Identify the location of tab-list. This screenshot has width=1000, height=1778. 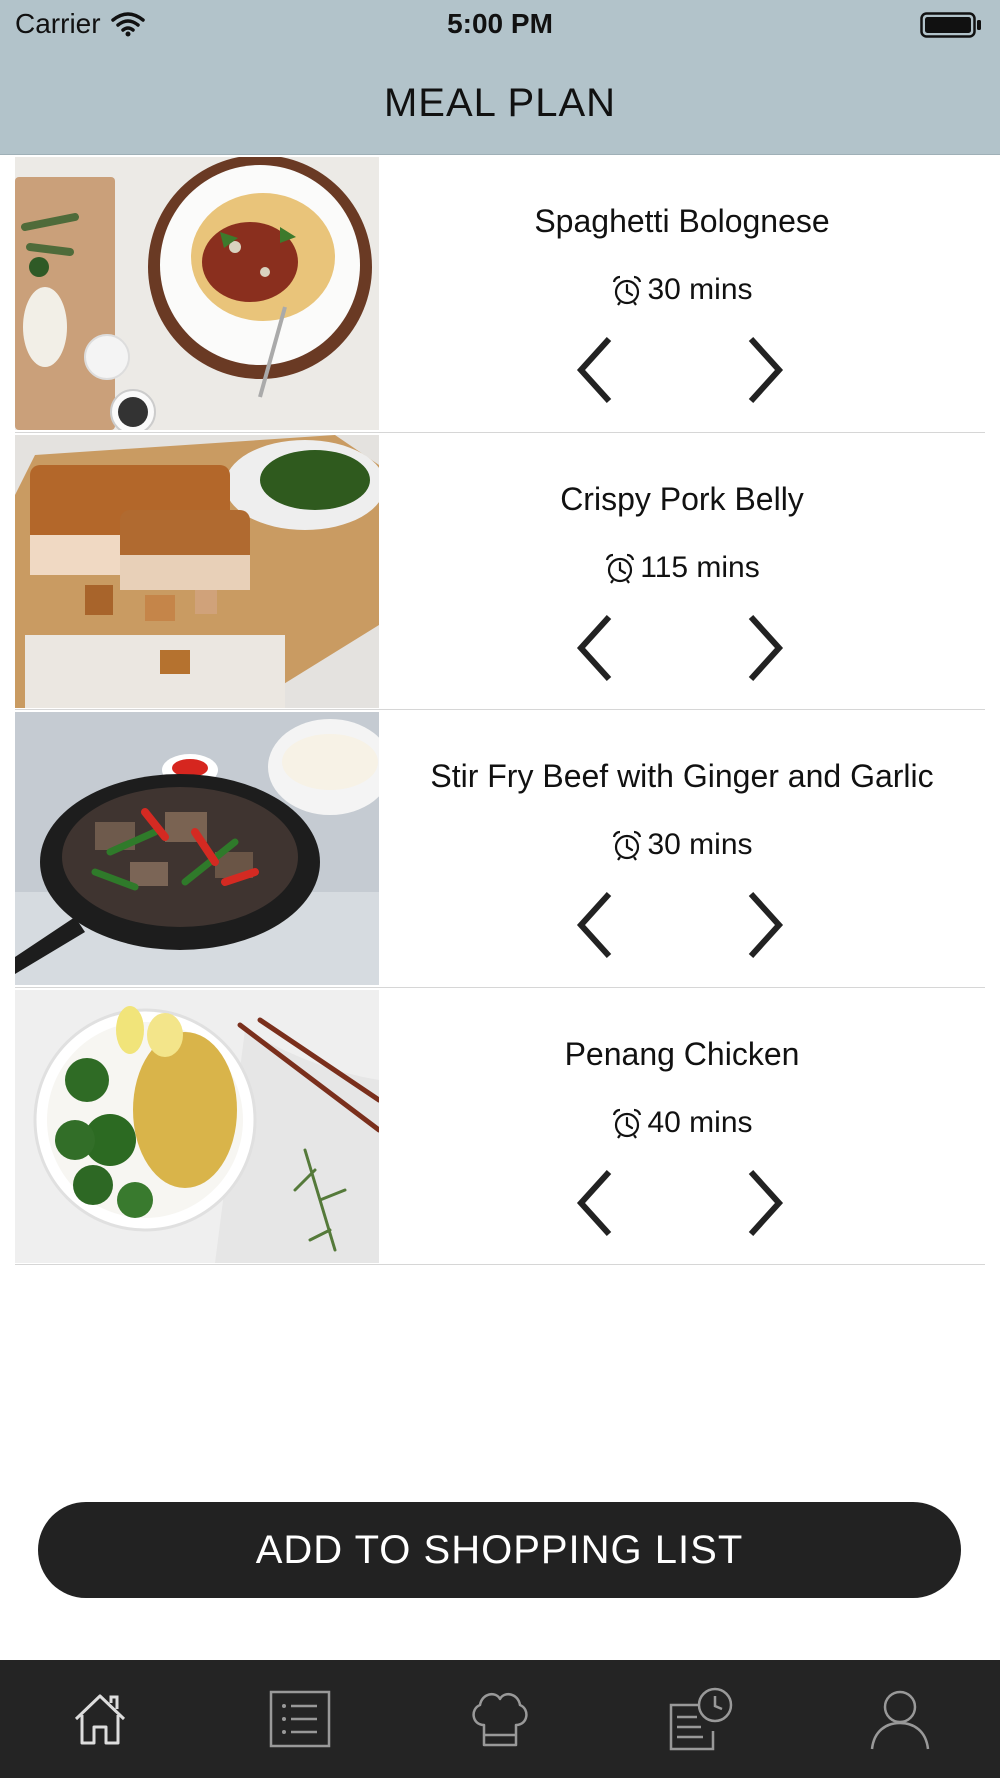
(300, 1719).